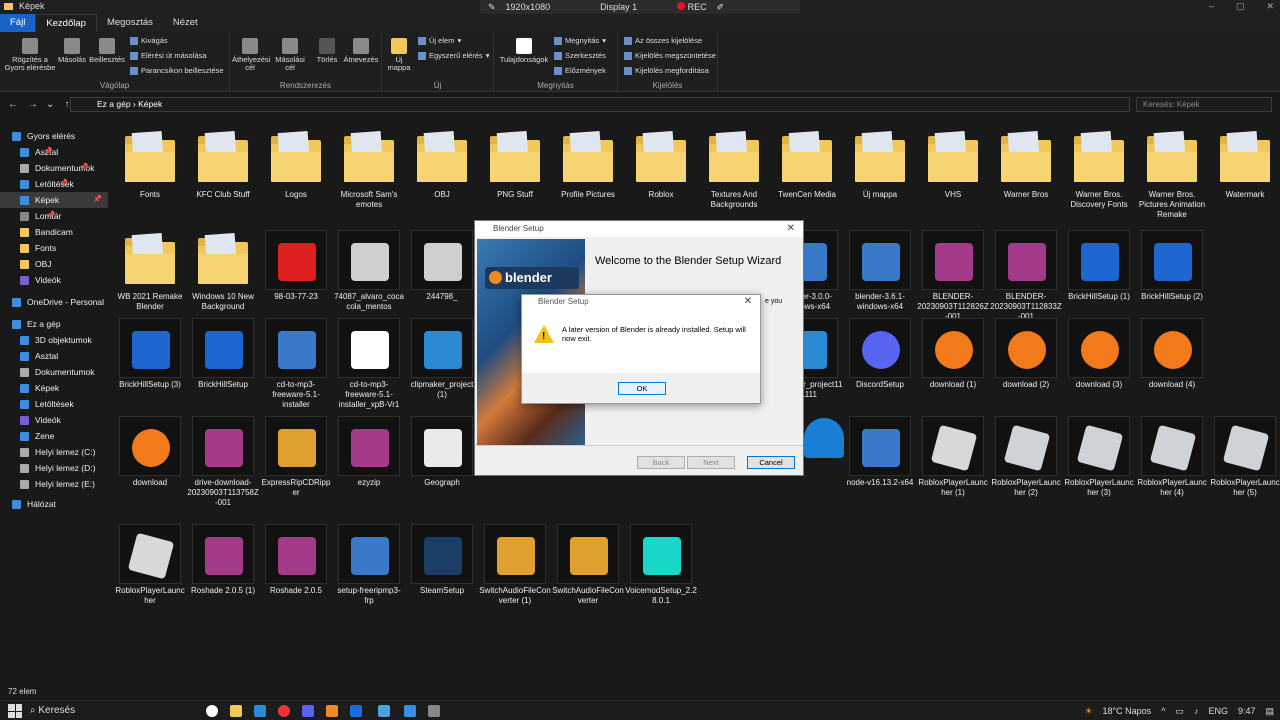 The width and height of the screenshot is (1280, 720). Describe the element at coordinates (666, 70) in the screenshot. I see `invert-selection-button: Kijelölés megfordítása` at that location.